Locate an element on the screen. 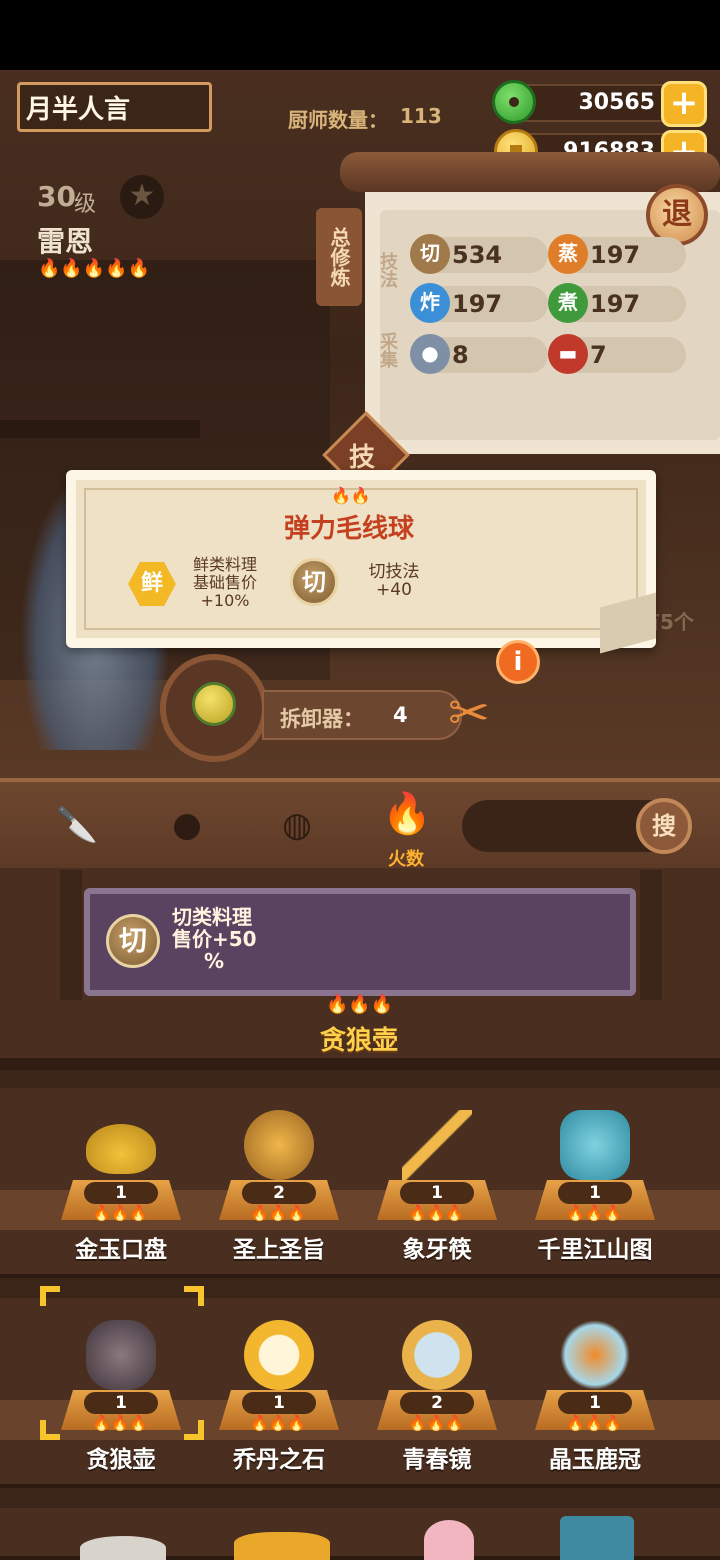 This screenshot has width=720, height=1560. star-icon: ★ is located at coordinates (142, 197).